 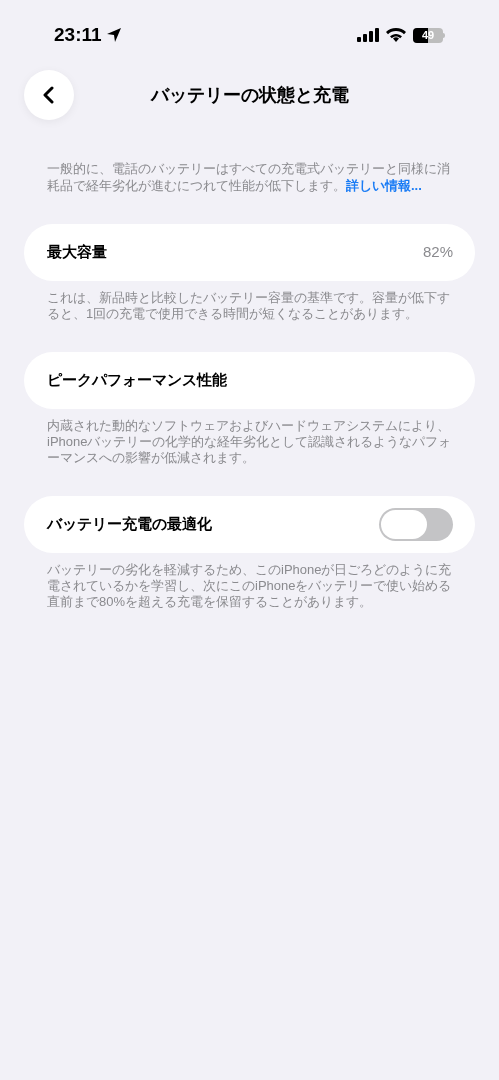 I want to click on toggle-switch, so click(x=416, y=524).